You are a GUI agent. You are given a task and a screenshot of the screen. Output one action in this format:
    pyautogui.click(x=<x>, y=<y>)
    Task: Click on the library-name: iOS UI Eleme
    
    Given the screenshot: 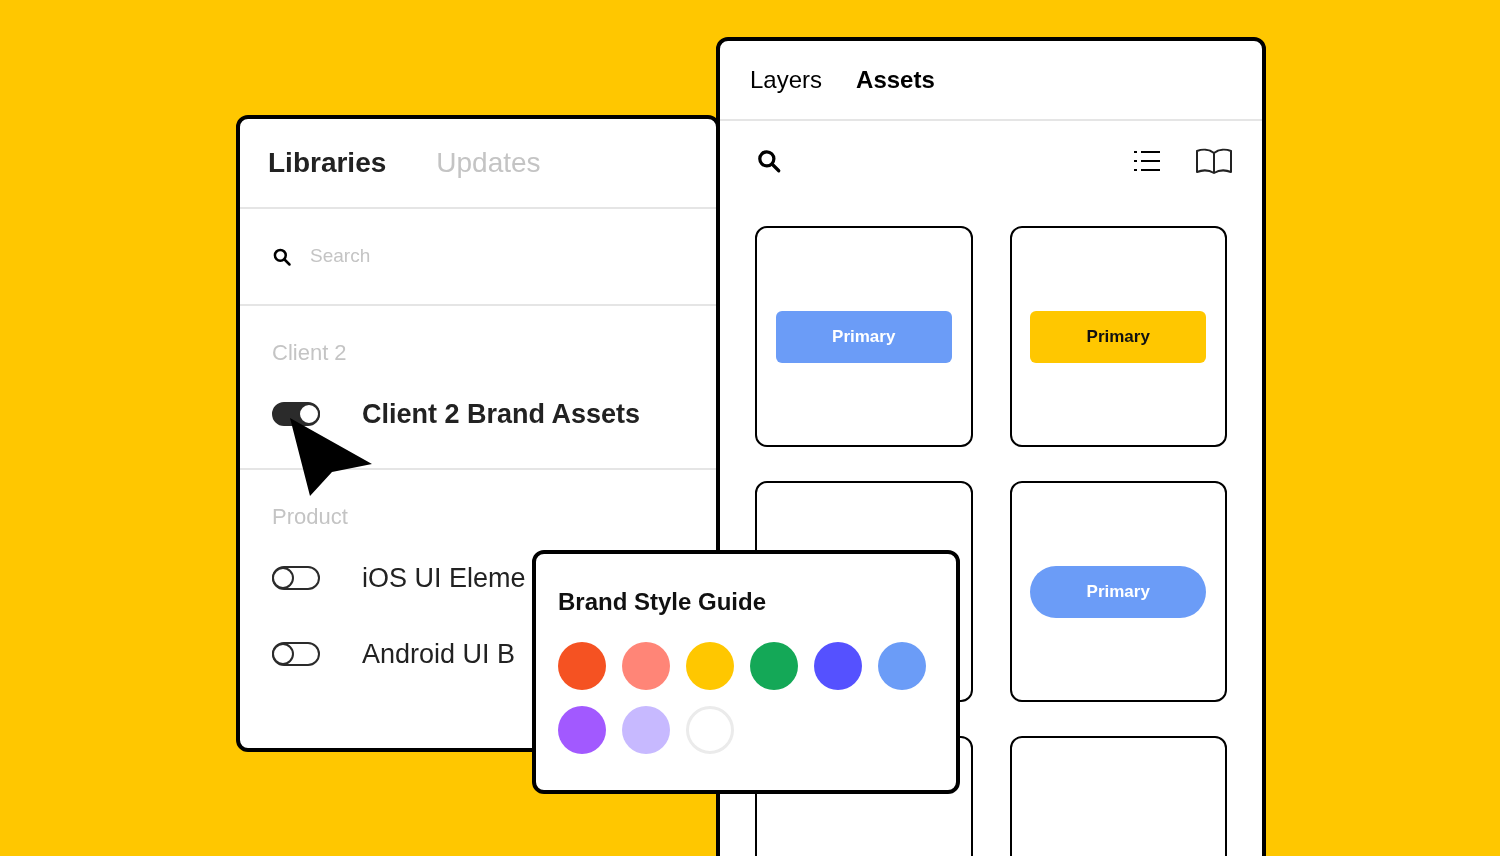 What is the action you would take?
    pyautogui.click(x=444, y=578)
    